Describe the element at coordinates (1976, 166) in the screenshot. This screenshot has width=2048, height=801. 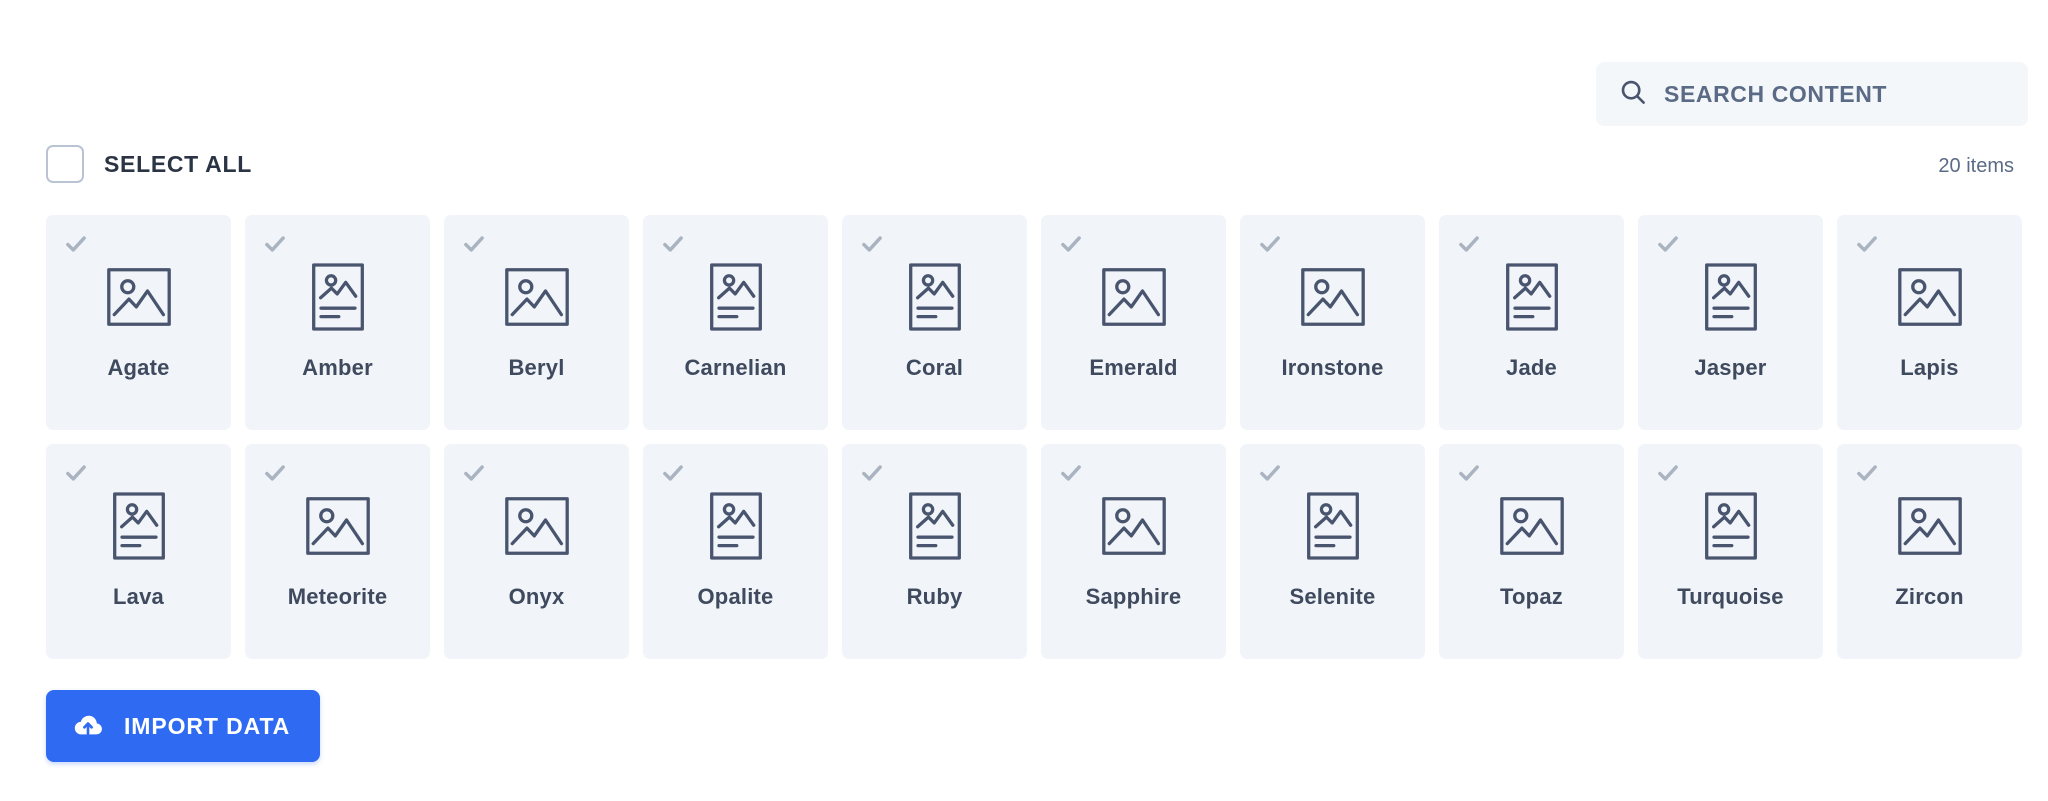
I see `items-count: 20 items` at that location.